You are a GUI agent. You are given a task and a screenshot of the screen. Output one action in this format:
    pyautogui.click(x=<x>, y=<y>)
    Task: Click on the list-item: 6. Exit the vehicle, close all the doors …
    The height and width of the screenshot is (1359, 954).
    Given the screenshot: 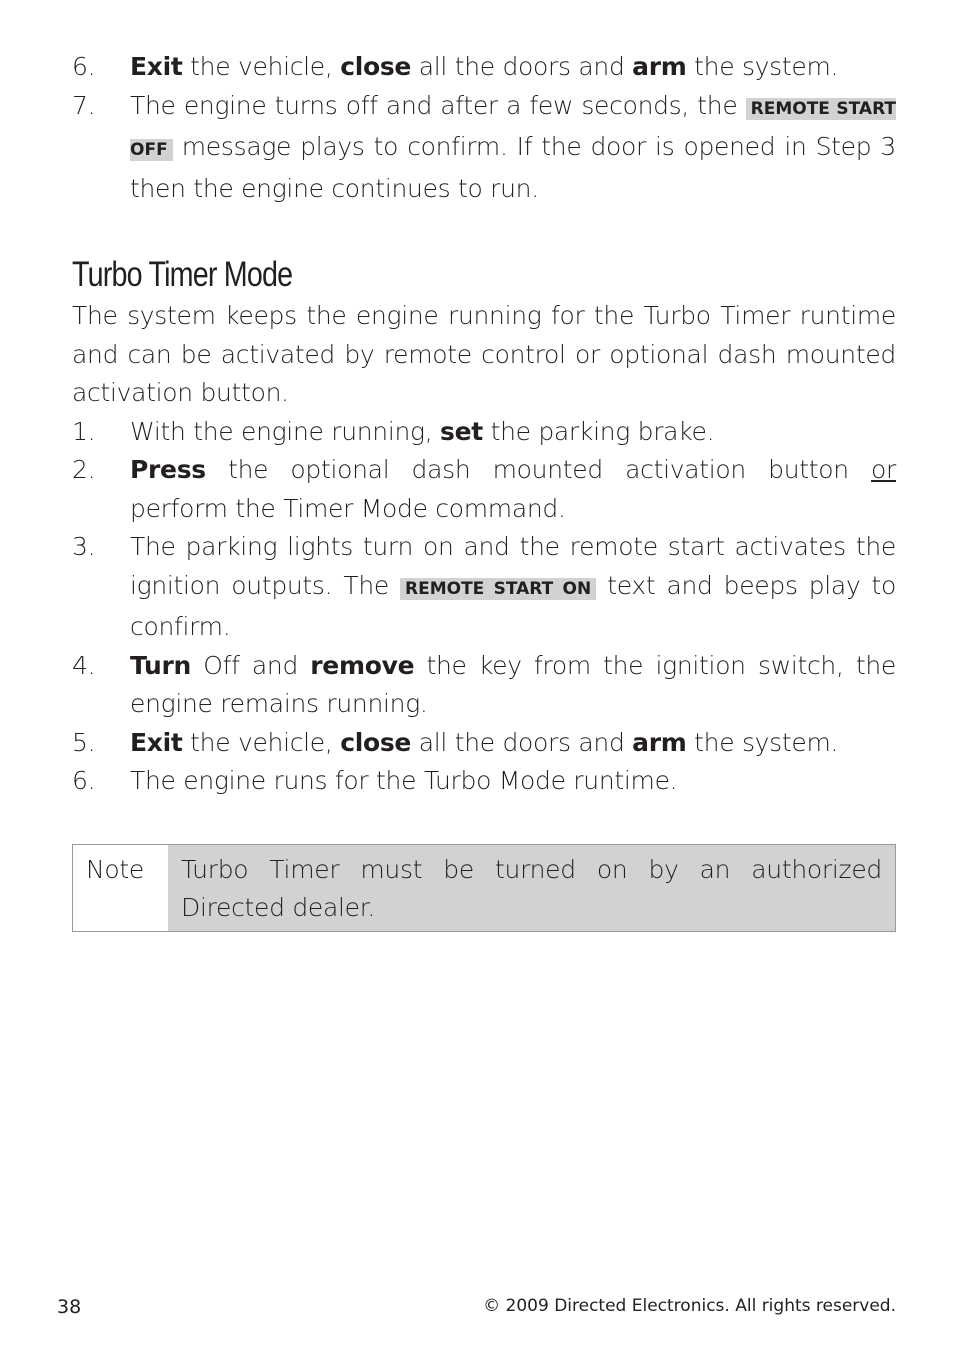 What is the action you would take?
    pyautogui.click(x=484, y=67)
    